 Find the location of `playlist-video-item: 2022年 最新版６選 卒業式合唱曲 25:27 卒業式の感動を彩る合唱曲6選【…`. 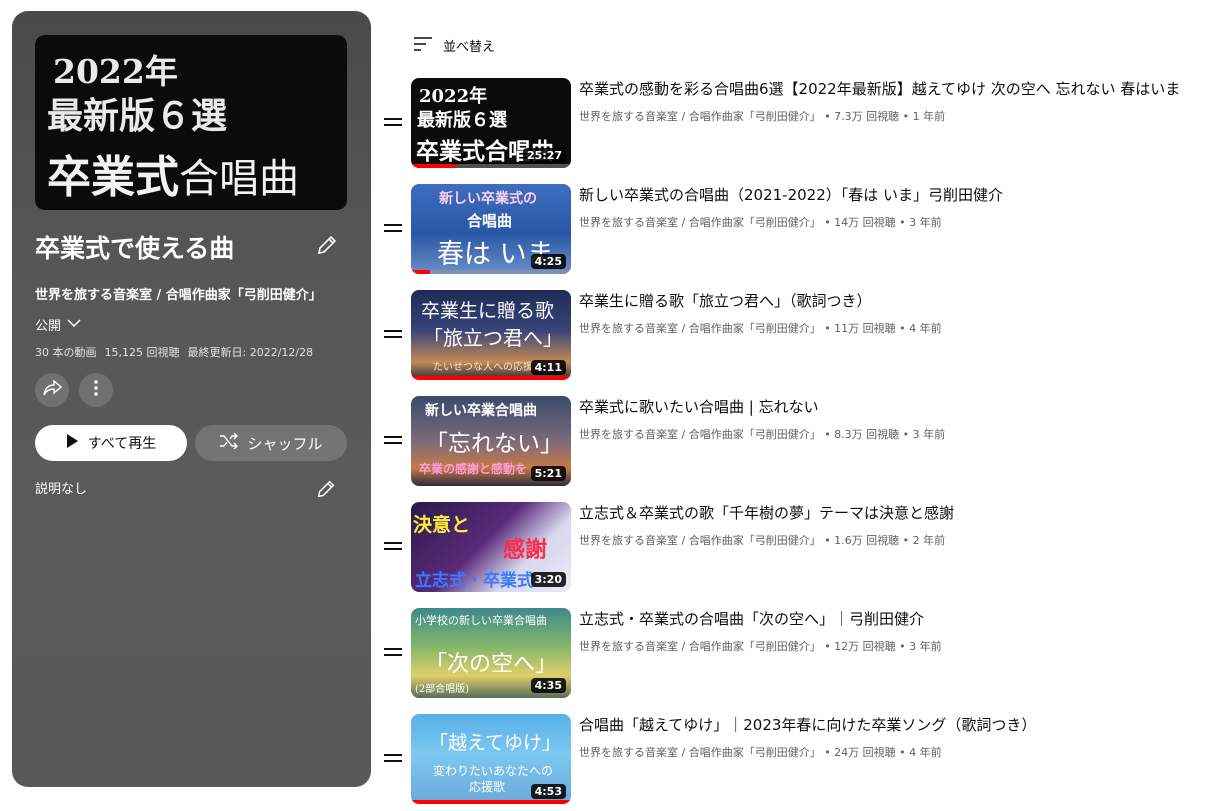

playlist-video-item: 2022年 最新版６選 卒業式合唱曲 25:27 卒業式の感動を彩る合唱曲6選【… is located at coordinates (802, 126).